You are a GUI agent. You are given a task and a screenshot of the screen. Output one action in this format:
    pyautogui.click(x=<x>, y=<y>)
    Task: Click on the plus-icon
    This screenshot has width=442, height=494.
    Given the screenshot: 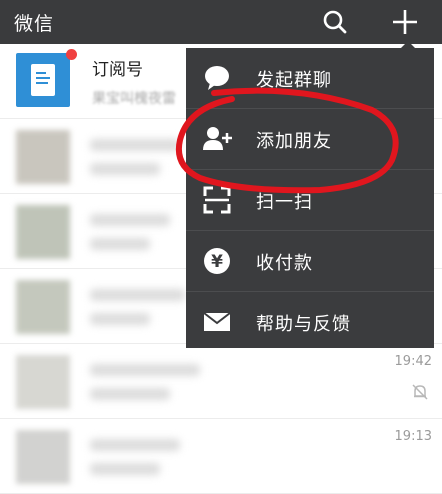 What is the action you would take?
    pyautogui.click(x=405, y=22)
    